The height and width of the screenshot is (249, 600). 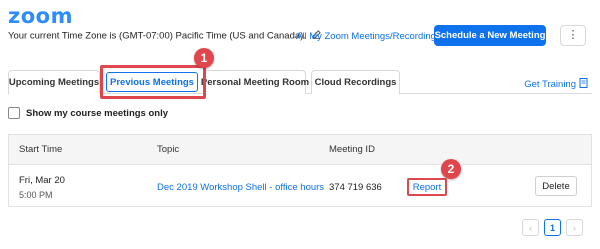 I want to click on pagination-next-button: ›, so click(x=574, y=227).